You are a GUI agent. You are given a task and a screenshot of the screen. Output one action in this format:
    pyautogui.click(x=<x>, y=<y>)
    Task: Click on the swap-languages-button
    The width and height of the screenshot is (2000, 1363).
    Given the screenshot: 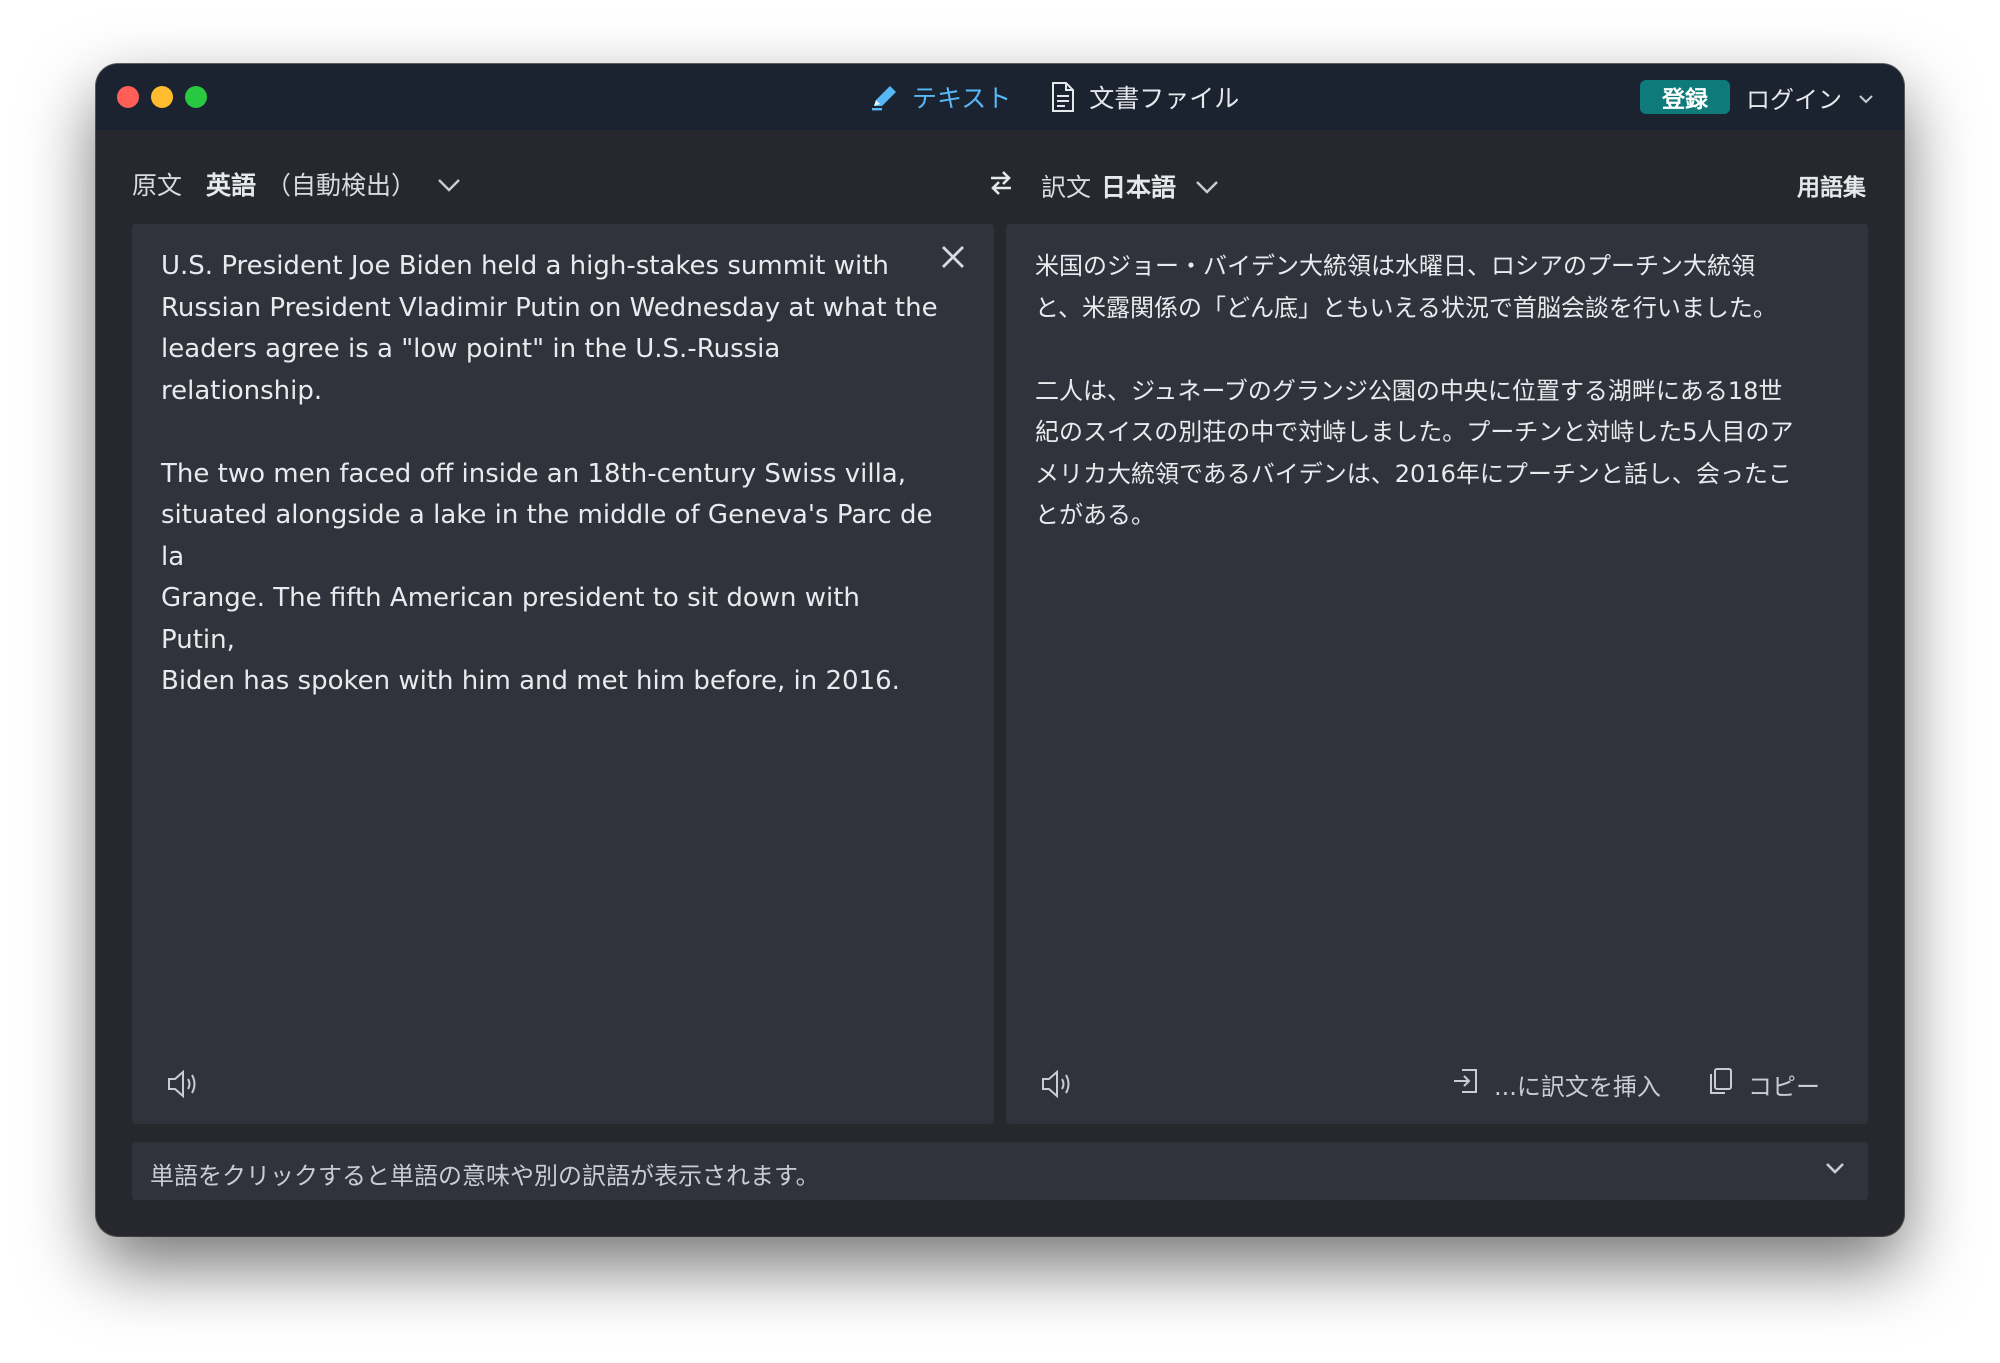 What is the action you would take?
    pyautogui.click(x=1001, y=185)
    